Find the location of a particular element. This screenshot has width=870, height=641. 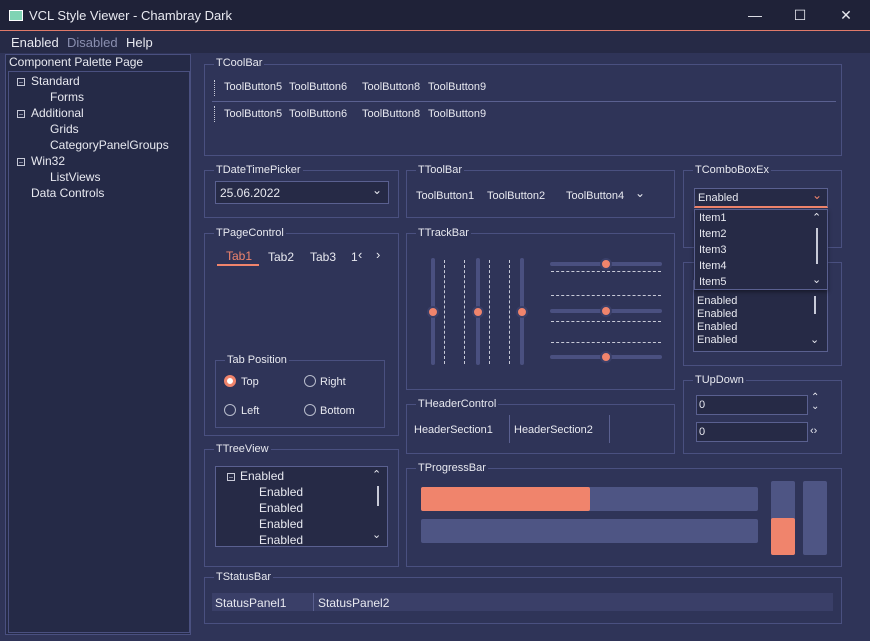

coolbar-title: TCoolBar is located at coordinates (239, 63).